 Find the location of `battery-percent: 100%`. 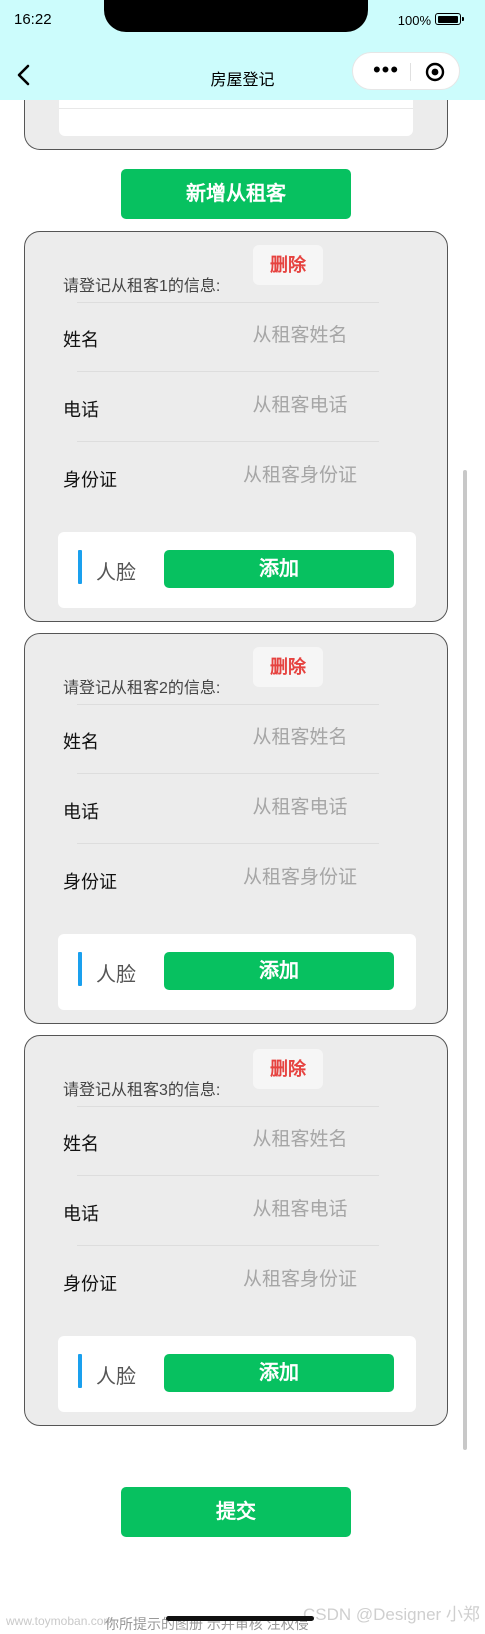

battery-percent: 100% is located at coordinates (414, 20).